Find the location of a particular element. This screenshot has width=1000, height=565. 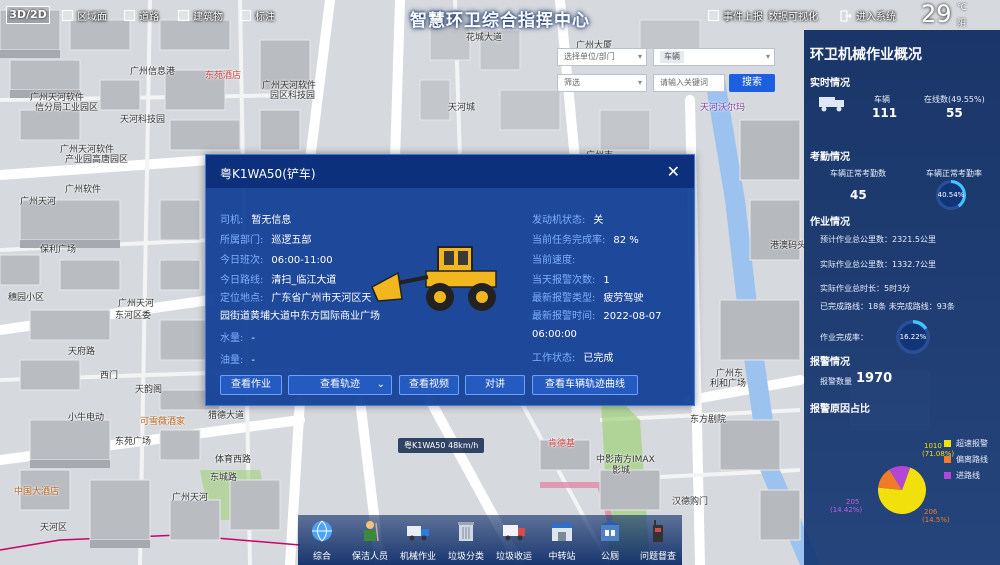

map-poi-label: 花城大道 is located at coordinates (484, 36).